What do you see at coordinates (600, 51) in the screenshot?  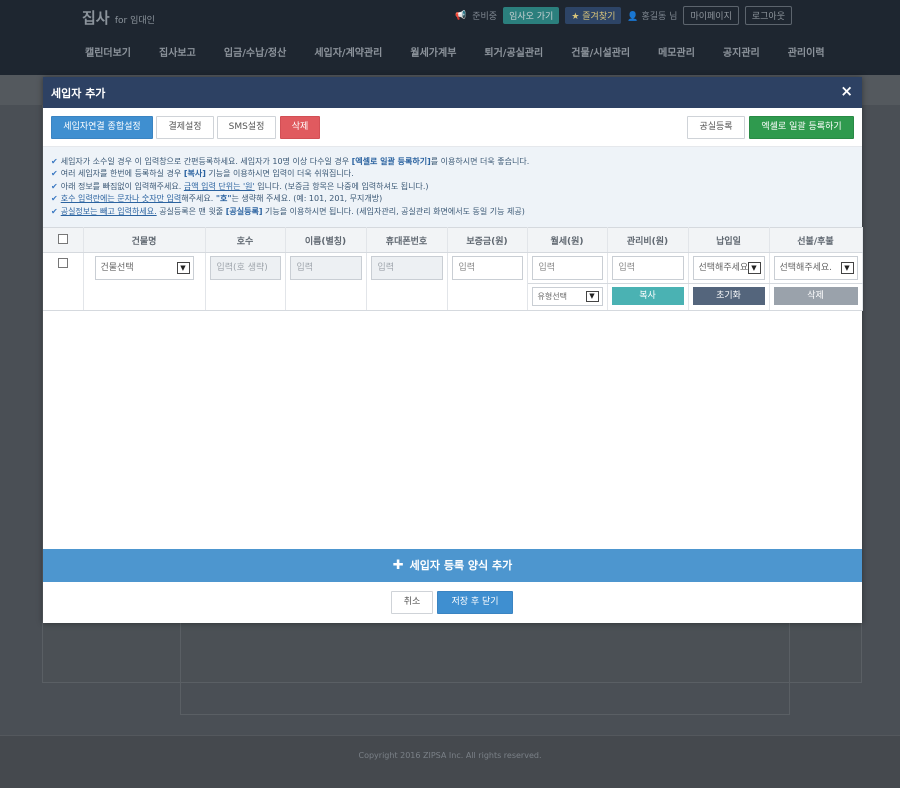 I see `nav-item: 건물/시설관리` at bounding box center [600, 51].